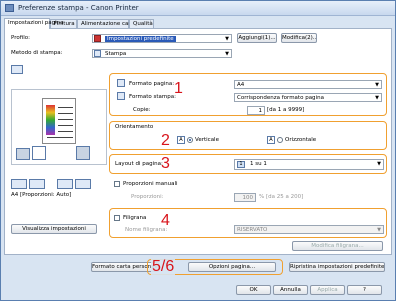 This screenshot has height=301, width=396. I want to click on output-method-label: Metodo di stampa:, so click(37, 53).